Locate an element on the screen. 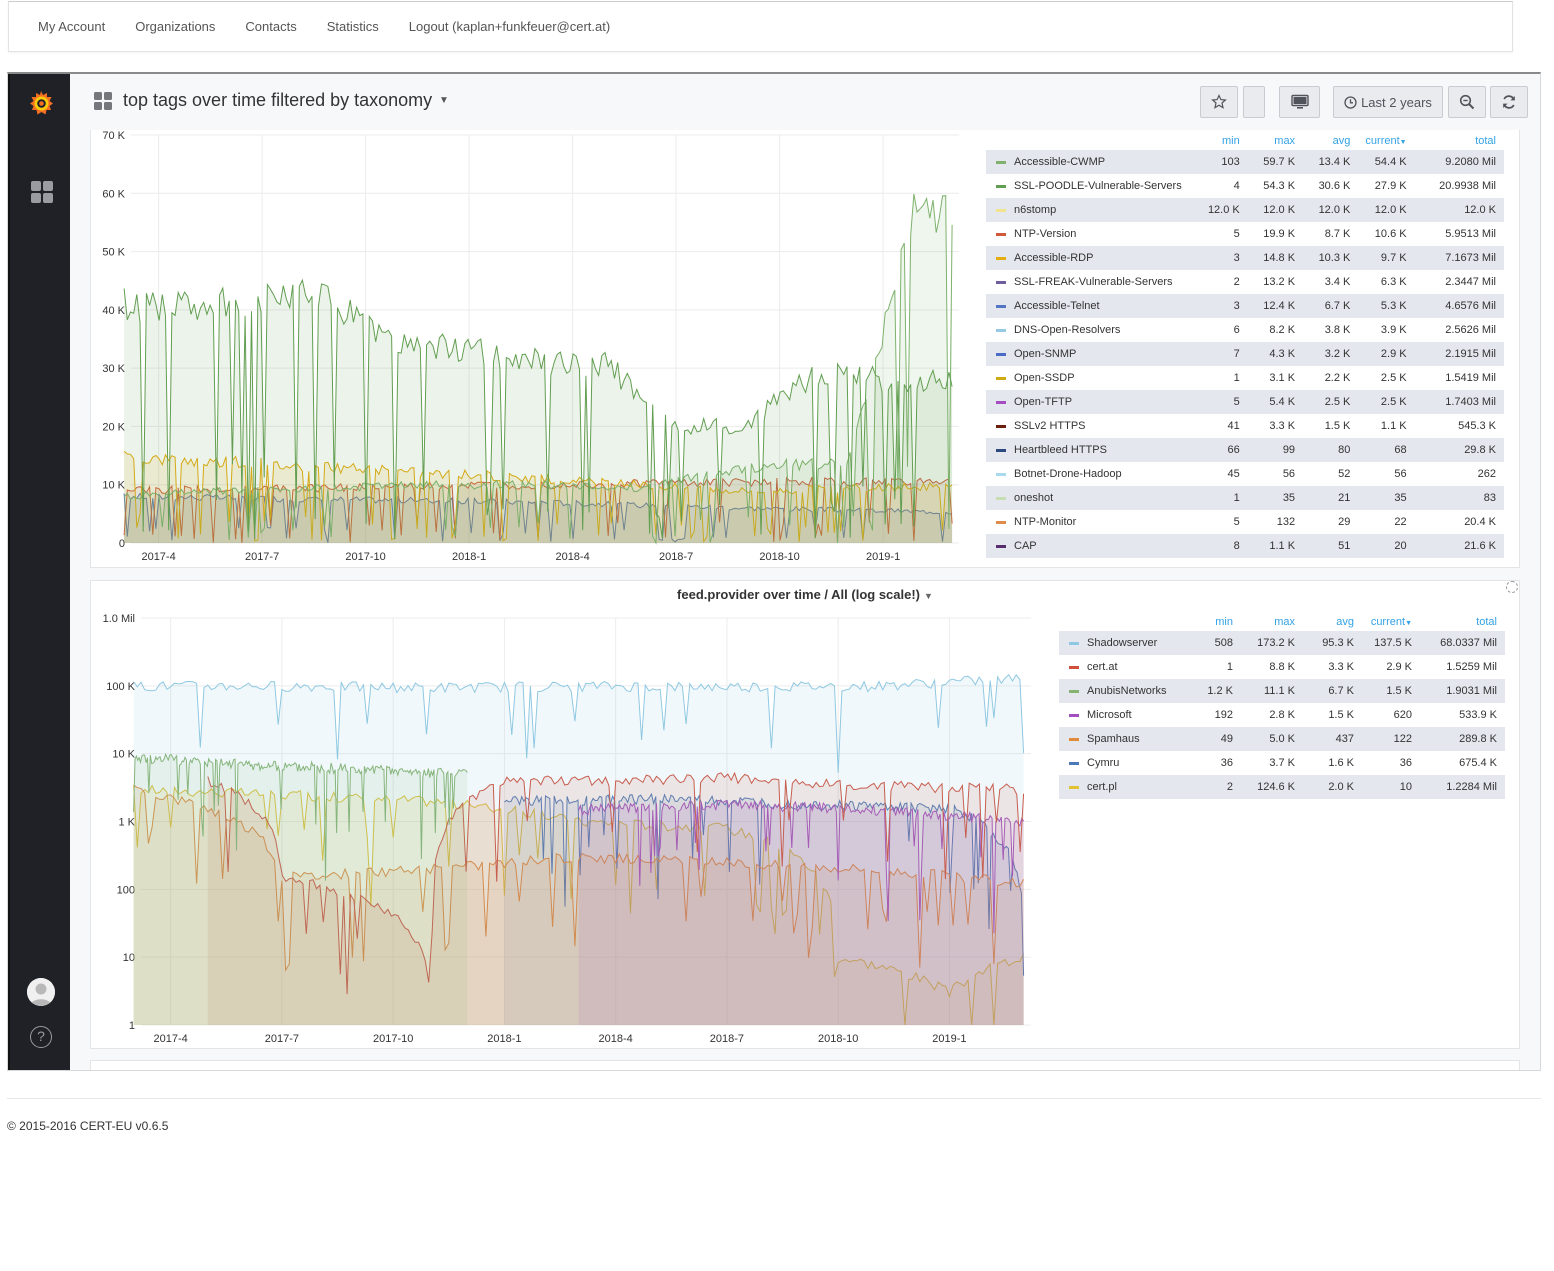 The height and width of the screenshot is (1271, 1554). legend-row: Cymru 36 3.7 K 1.6 K 36 675.4 K is located at coordinates (1282, 763).